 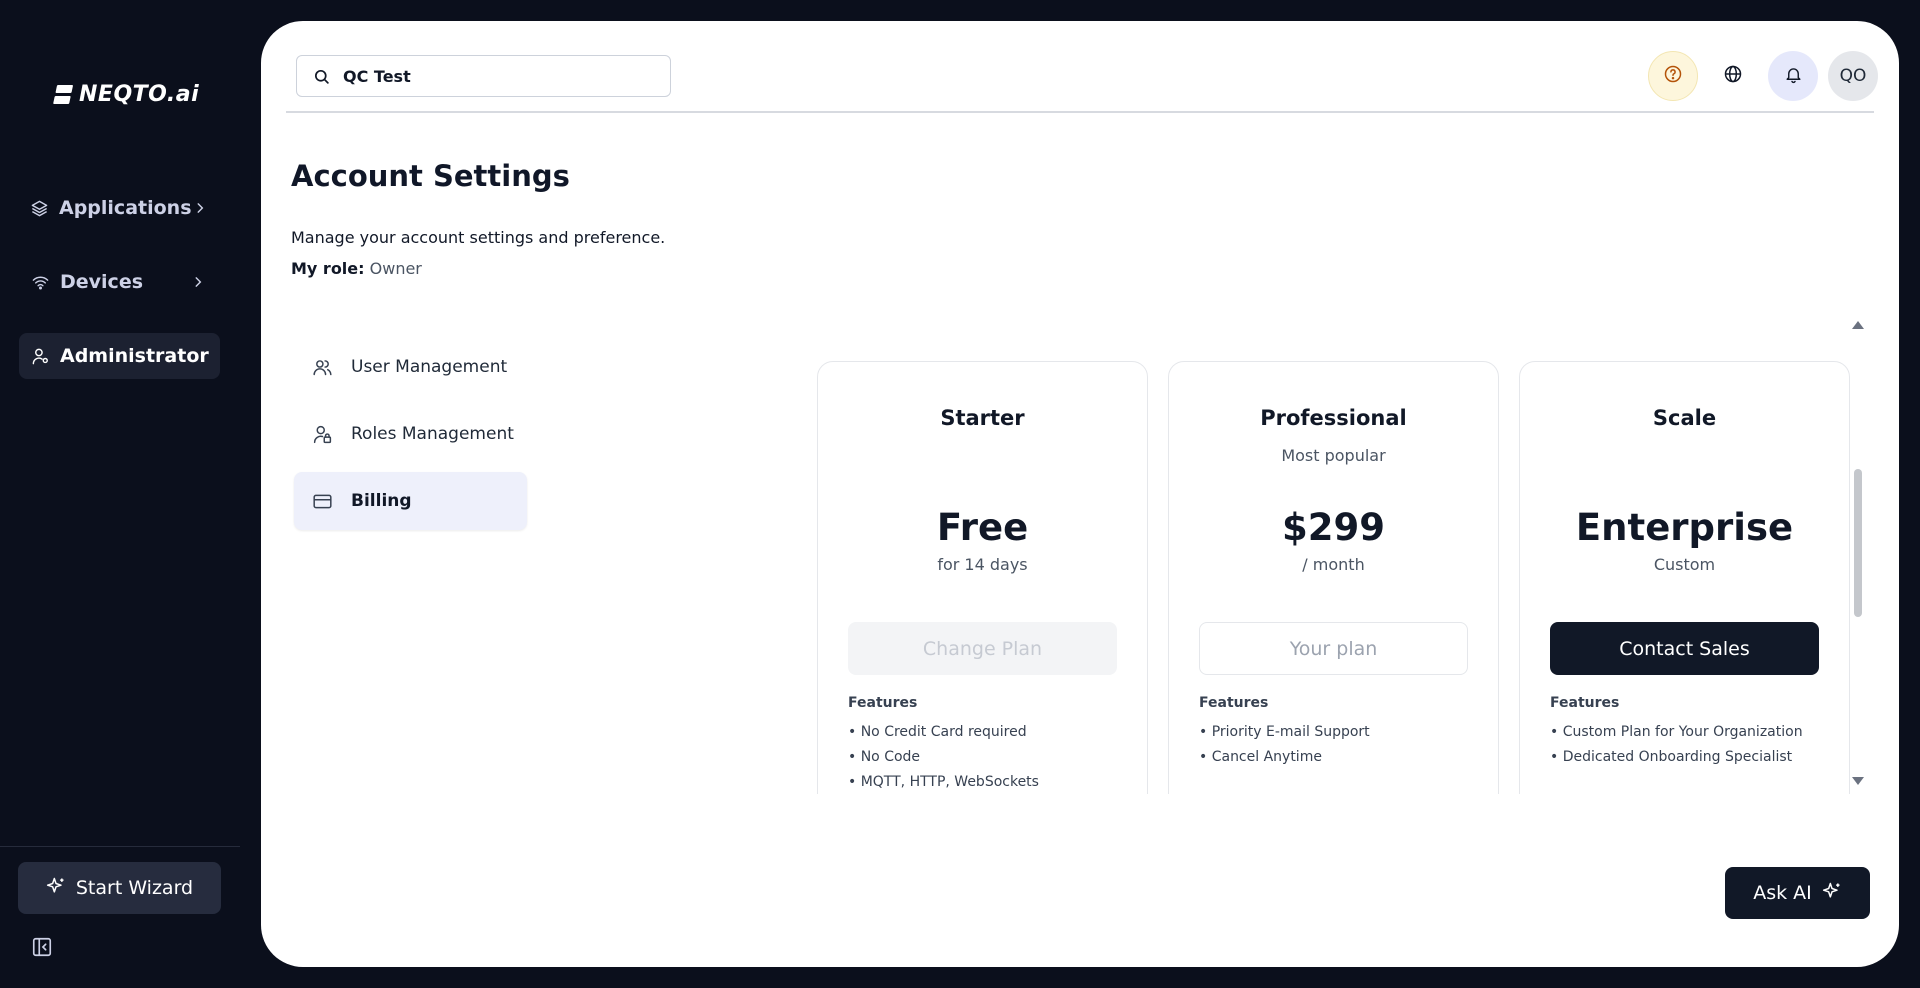 What do you see at coordinates (42, 947) in the screenshot?
I see `collapse-sidebar-icon` at bounding box center [42, 947].